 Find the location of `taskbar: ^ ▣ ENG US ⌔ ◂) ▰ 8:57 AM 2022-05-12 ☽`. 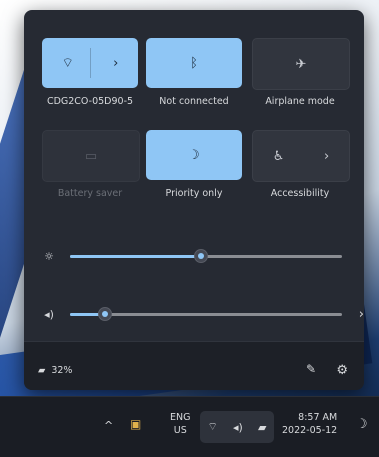

taskbar: ^ ▣ ENG US ⌔ ◂) ▰ 8:57 AM 2022-05-12 ☽ is located at coordinates (189, 426).